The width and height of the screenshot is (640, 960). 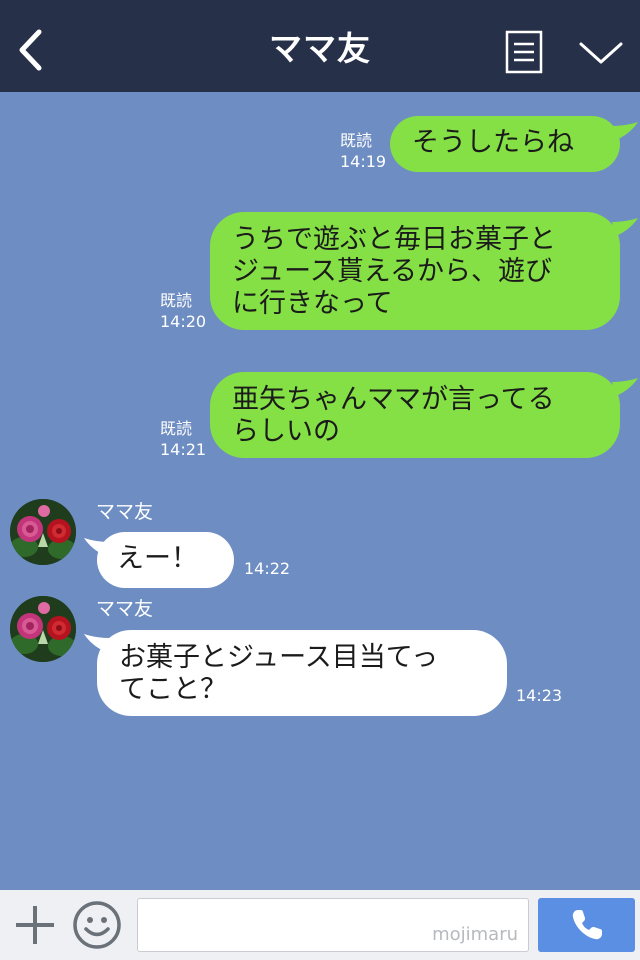 I want to click on attach-button, so click(x=35, y=925).